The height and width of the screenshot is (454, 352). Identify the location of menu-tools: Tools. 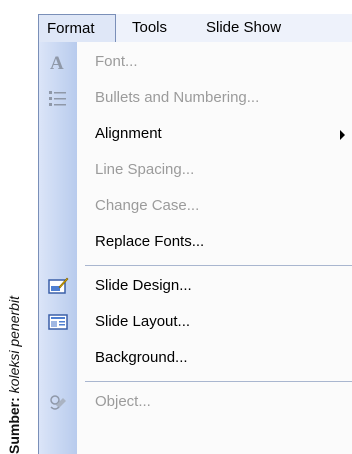
(157, 28).